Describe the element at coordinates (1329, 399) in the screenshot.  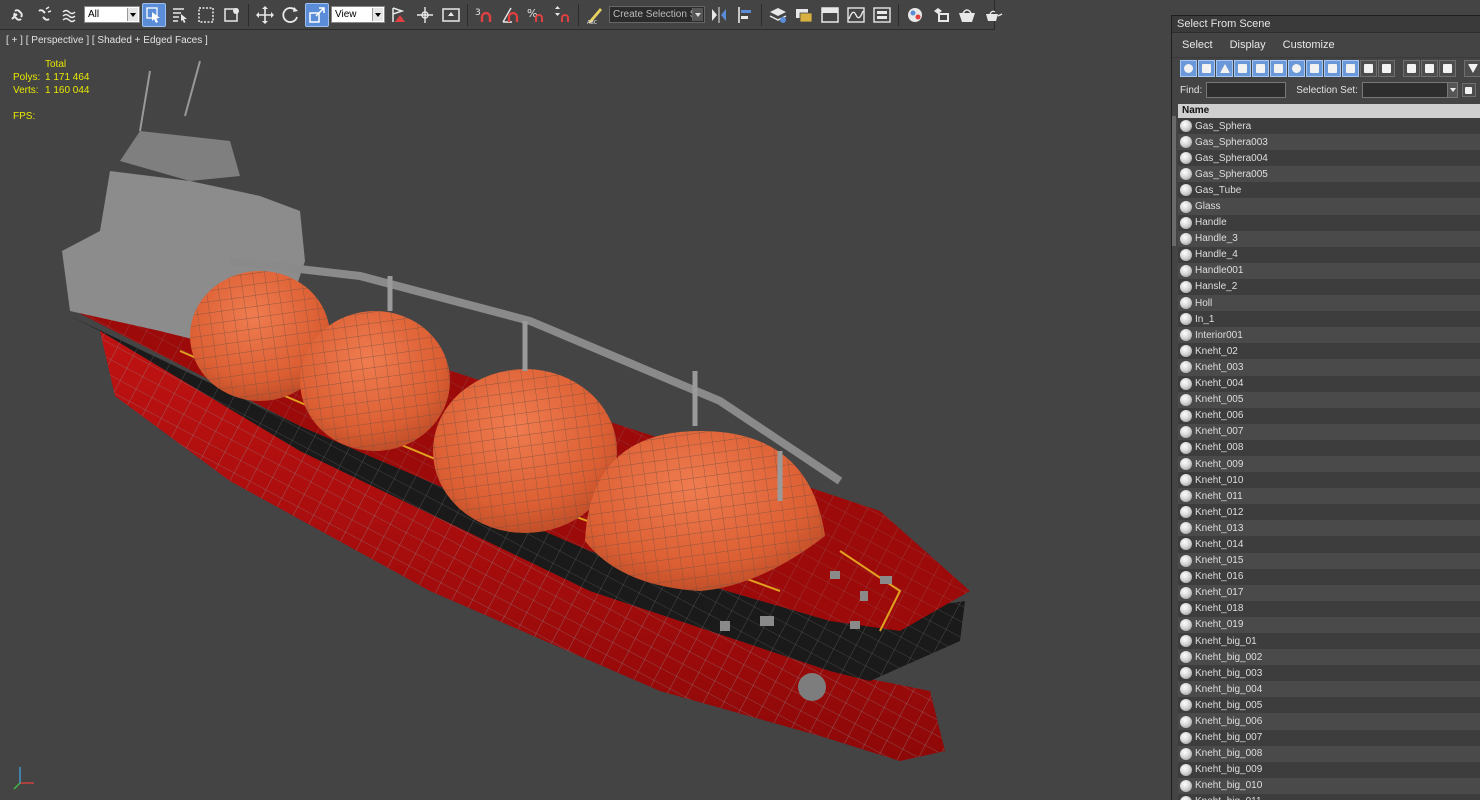
I see `list-item: Kneht_005` at that location.